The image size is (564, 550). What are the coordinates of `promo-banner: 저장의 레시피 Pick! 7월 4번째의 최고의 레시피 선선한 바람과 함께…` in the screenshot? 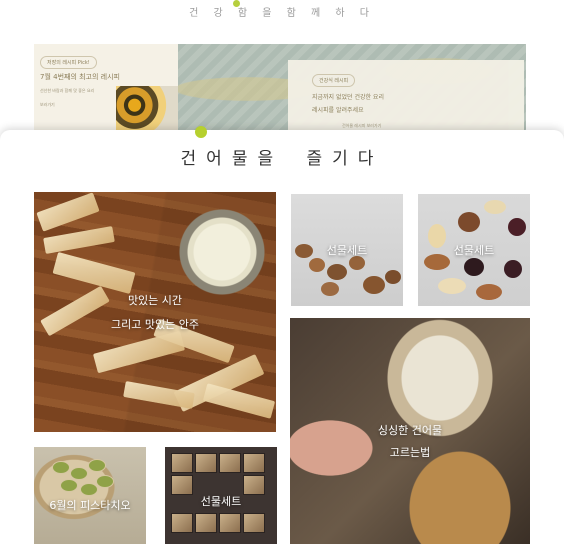 It's located at (280, 89).